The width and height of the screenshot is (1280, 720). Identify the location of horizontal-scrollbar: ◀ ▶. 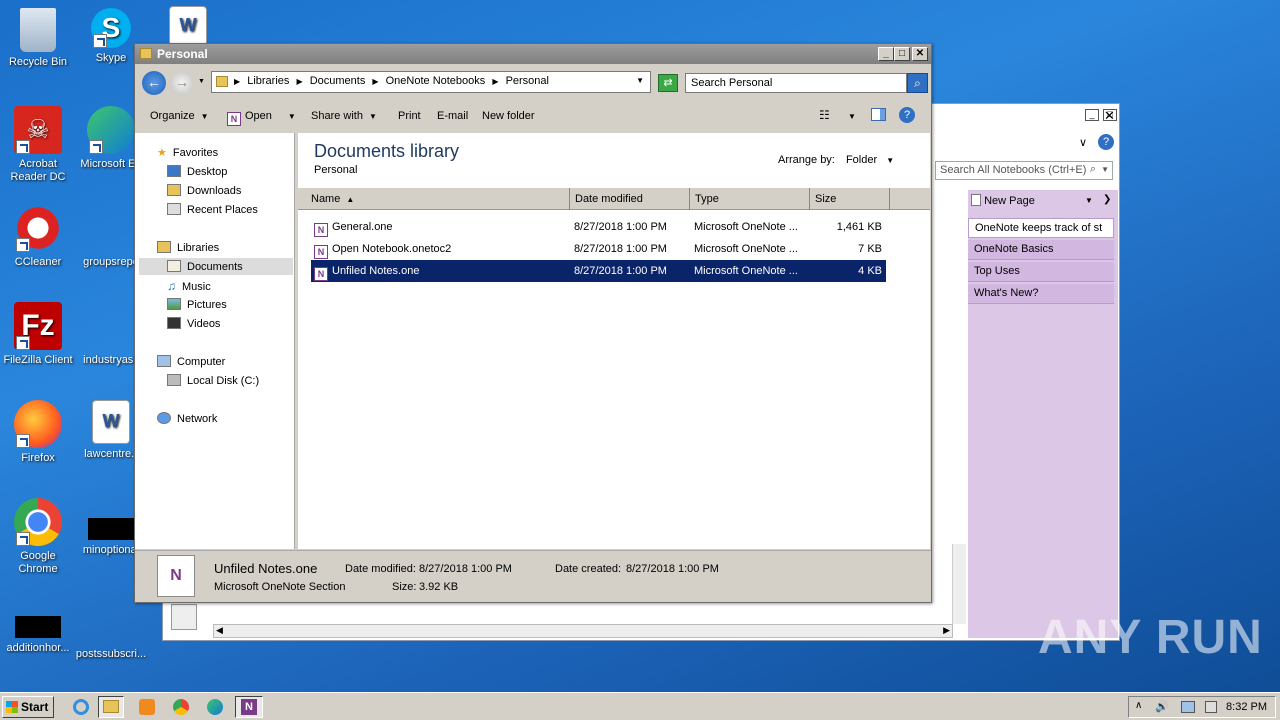
(583, 631).